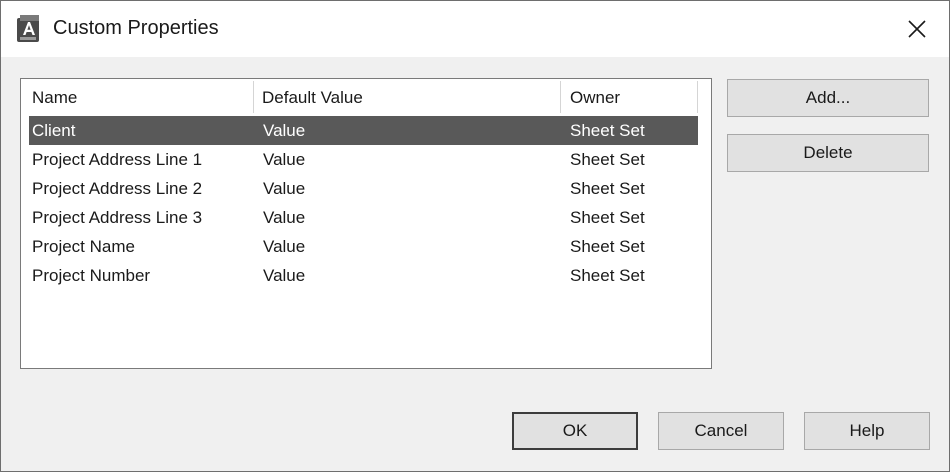 The image size is (950, 472). I want to click on column-header-owner: Owner, so click(628, 97).